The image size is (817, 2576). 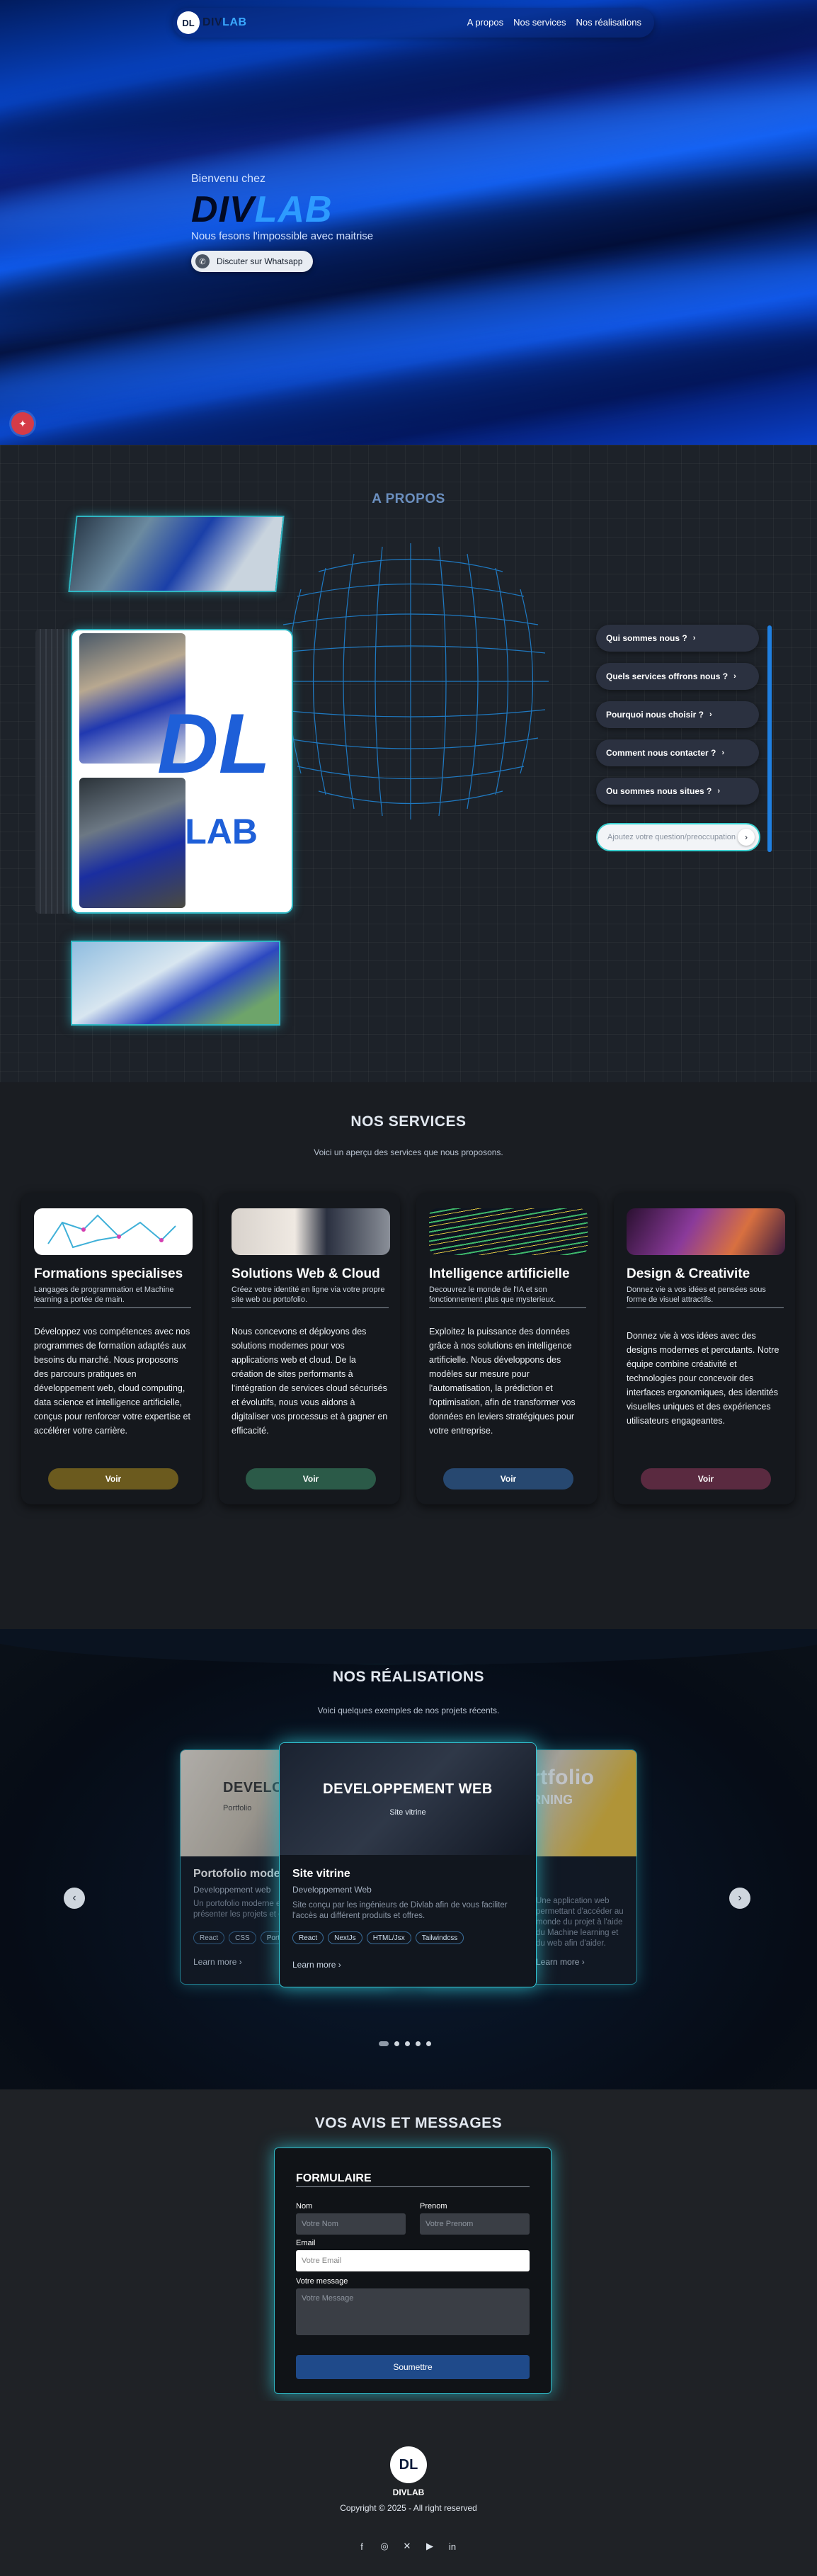 What do you see at coordinates (345, 1937) in the screenshot?
I see `tag: NextJs` at bounding box center [345, 1937].